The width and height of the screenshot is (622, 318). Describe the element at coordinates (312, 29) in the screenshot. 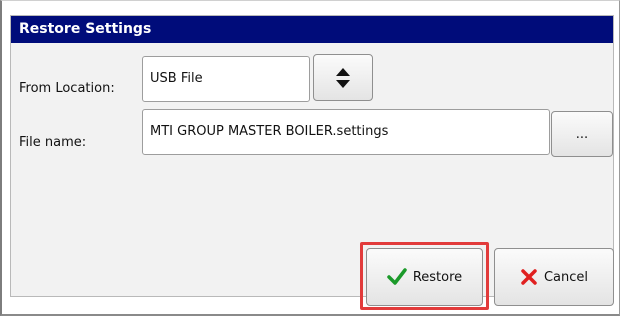

I see `dialog-title: Restore Settings` at that location.